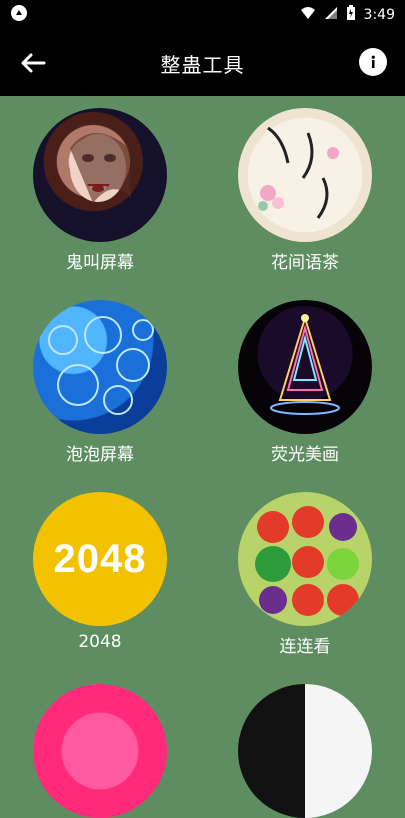  I want to click on tool-tile-flower-tea: 花间语茶, so click(305, 190).